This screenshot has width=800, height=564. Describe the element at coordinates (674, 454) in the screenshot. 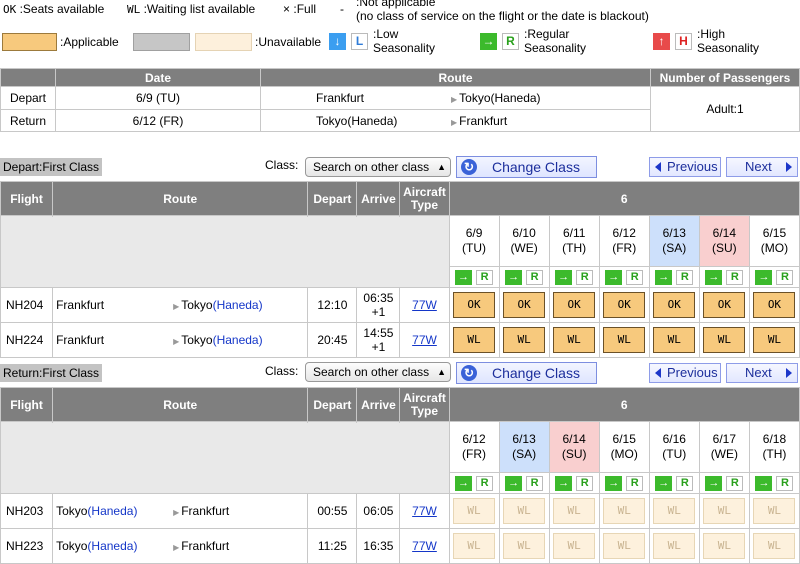

I see `date-weekday: (TU)` at that location.